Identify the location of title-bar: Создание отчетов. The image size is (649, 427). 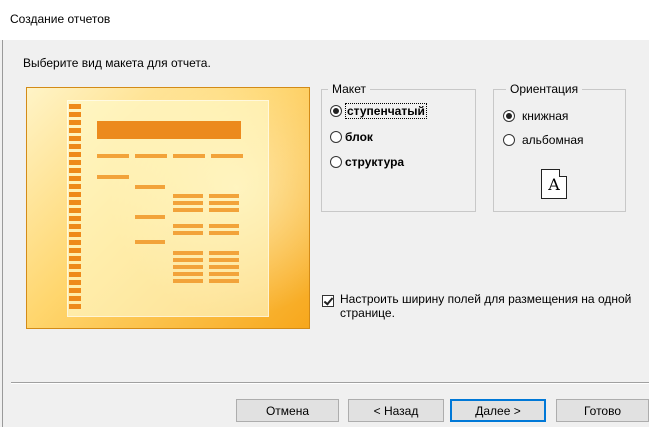
(324, 20).